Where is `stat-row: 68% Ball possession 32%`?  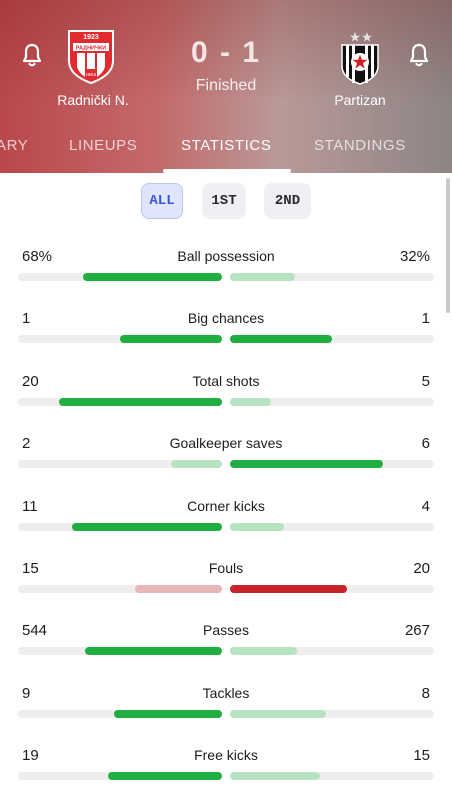 stat-row: 68% Ball possession 32% is located at coordinates (226, 279).